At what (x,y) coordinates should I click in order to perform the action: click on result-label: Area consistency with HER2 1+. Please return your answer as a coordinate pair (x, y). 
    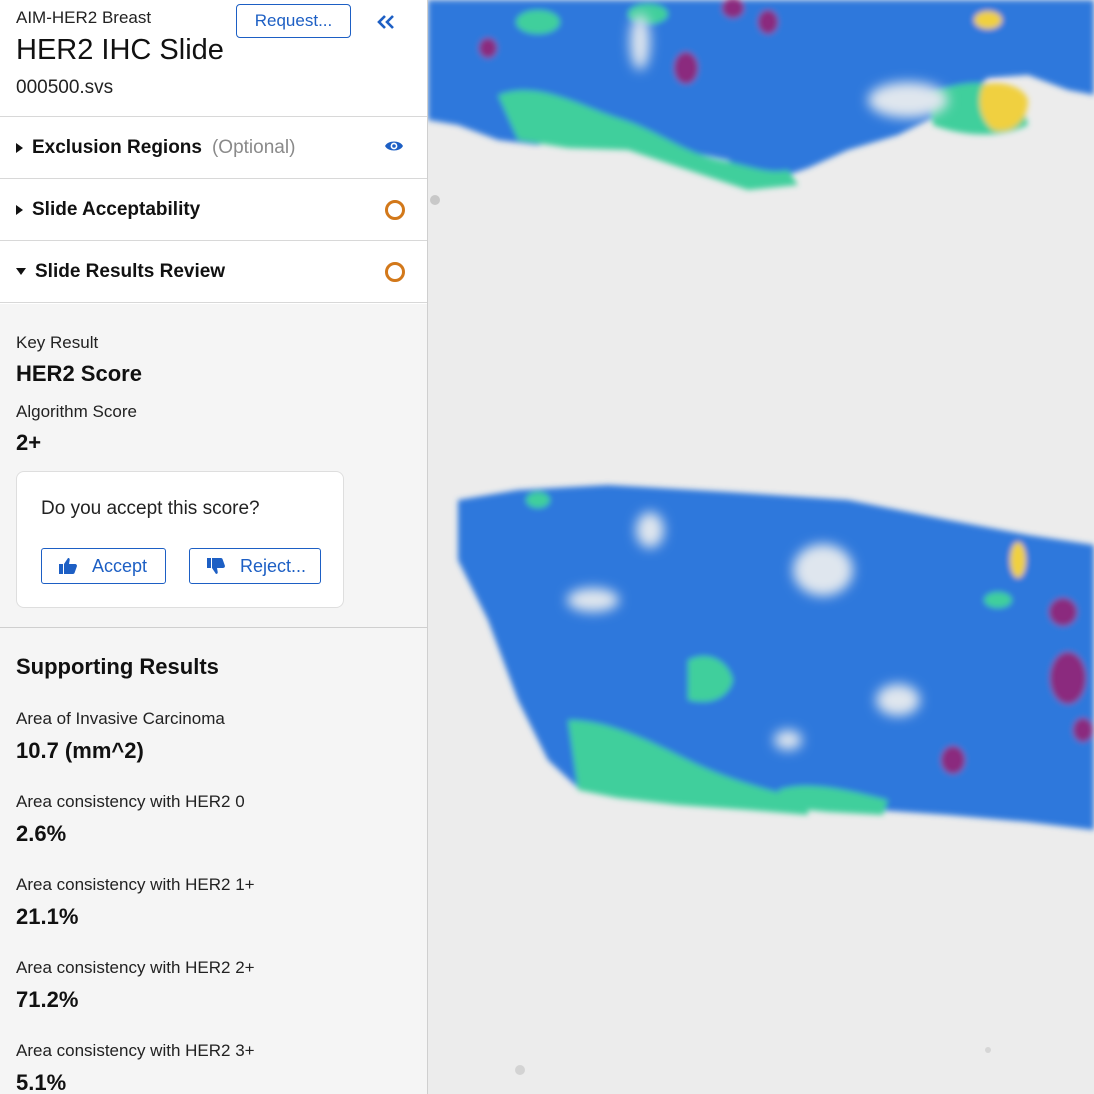
    Looking at the image, I should click on (135, 884).